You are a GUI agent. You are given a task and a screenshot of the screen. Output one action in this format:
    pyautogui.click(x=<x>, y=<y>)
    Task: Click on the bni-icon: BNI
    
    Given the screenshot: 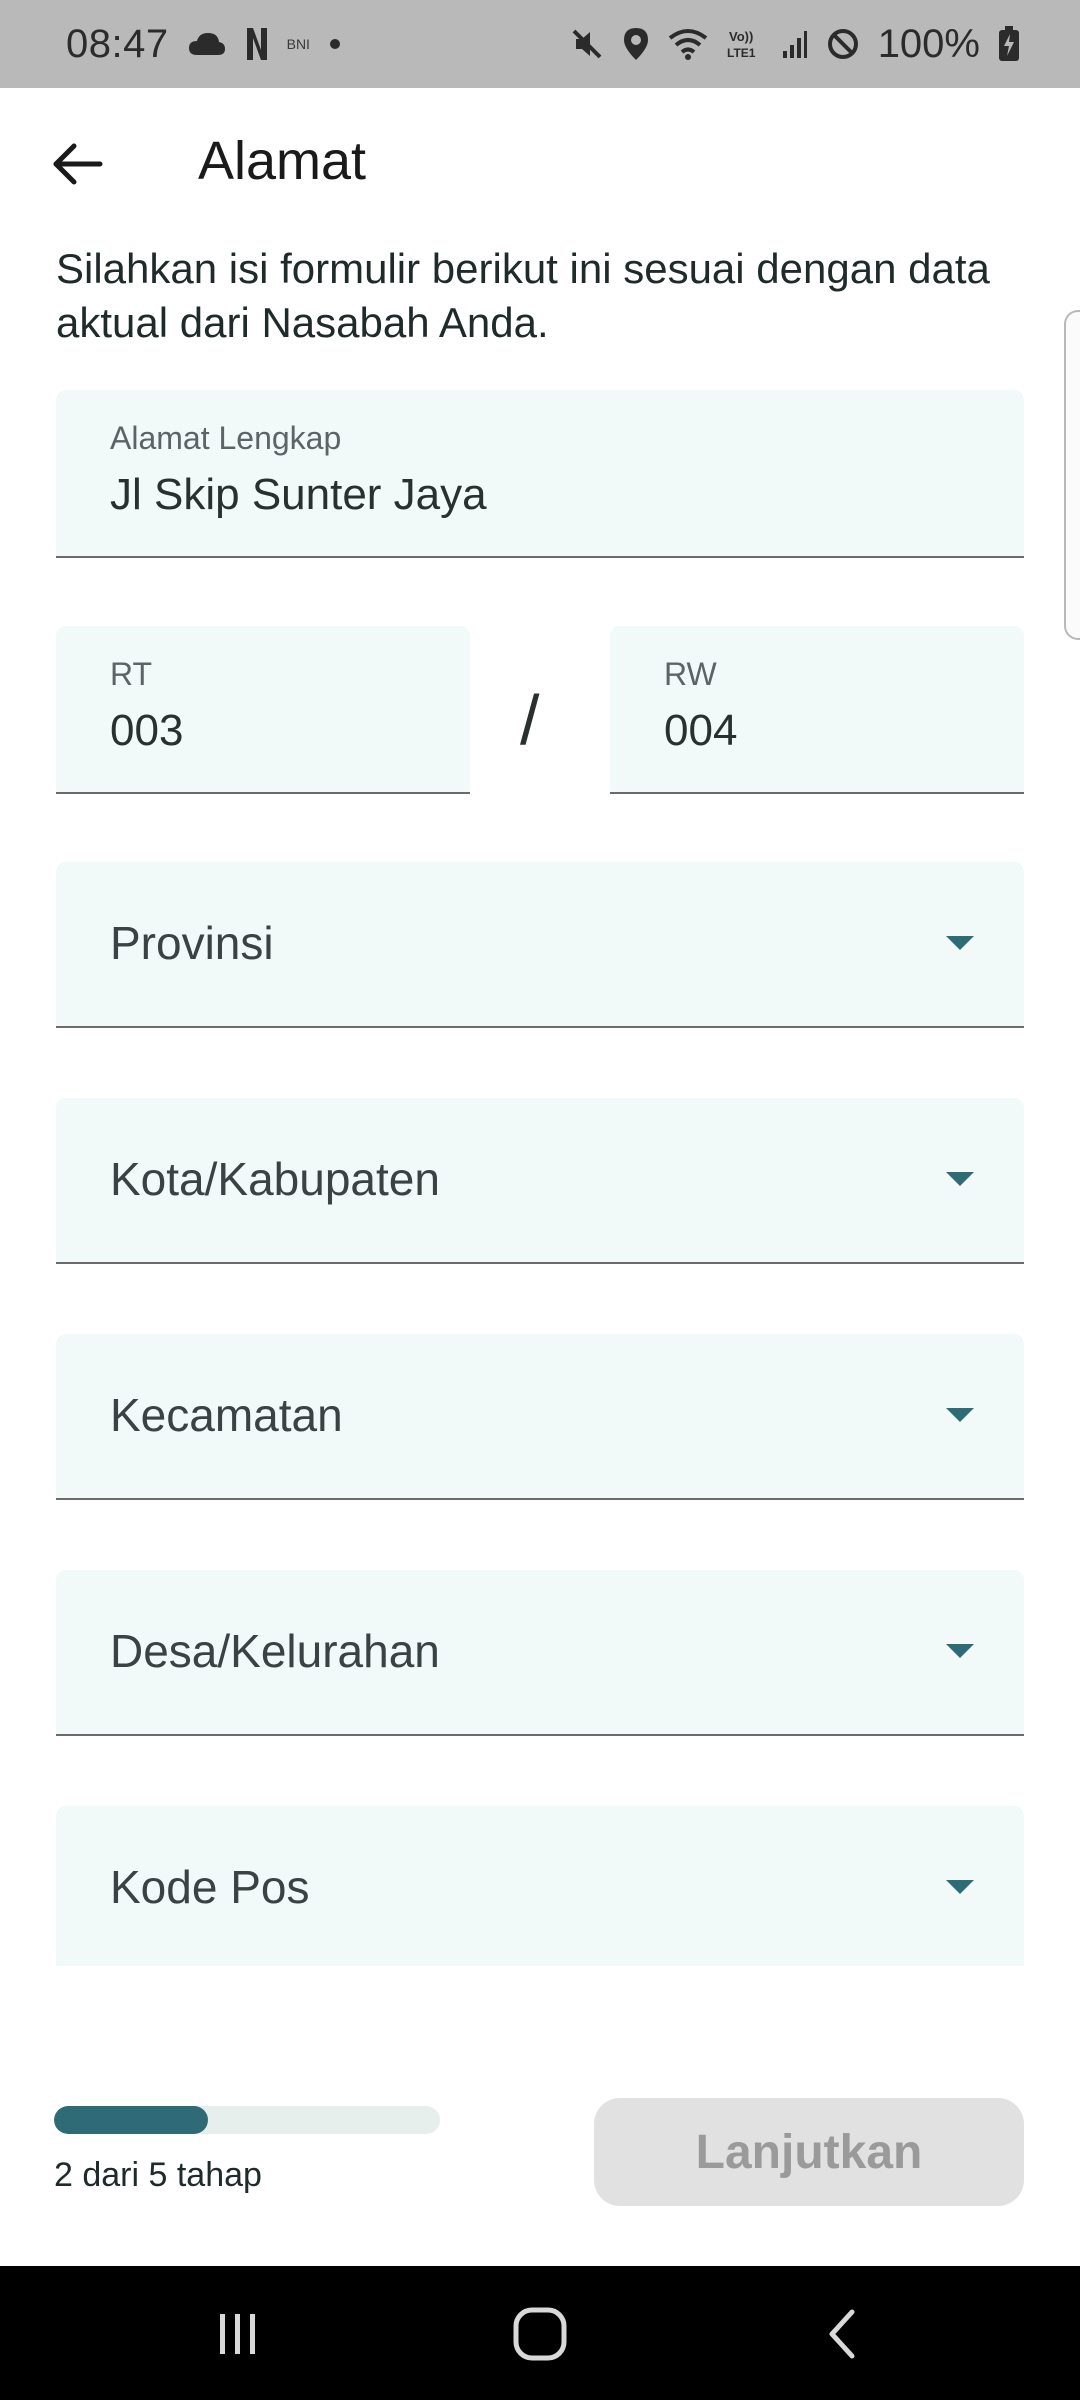 What is the action you would take?
    pyautogui.click(x=298, y=44)
    